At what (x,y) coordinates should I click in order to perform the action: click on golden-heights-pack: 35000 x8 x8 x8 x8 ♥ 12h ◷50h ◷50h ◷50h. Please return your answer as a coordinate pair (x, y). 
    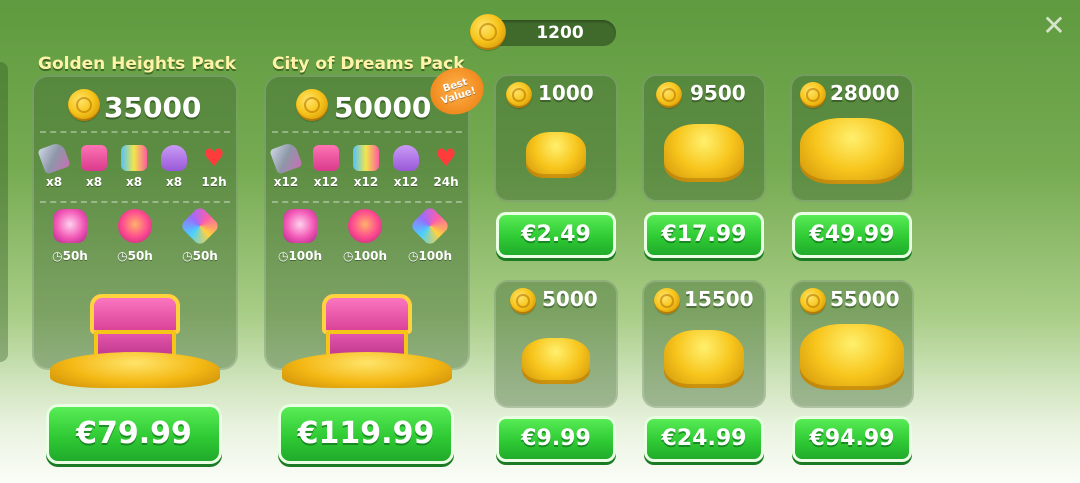
    Looking at the image, I should click on (135, 231).